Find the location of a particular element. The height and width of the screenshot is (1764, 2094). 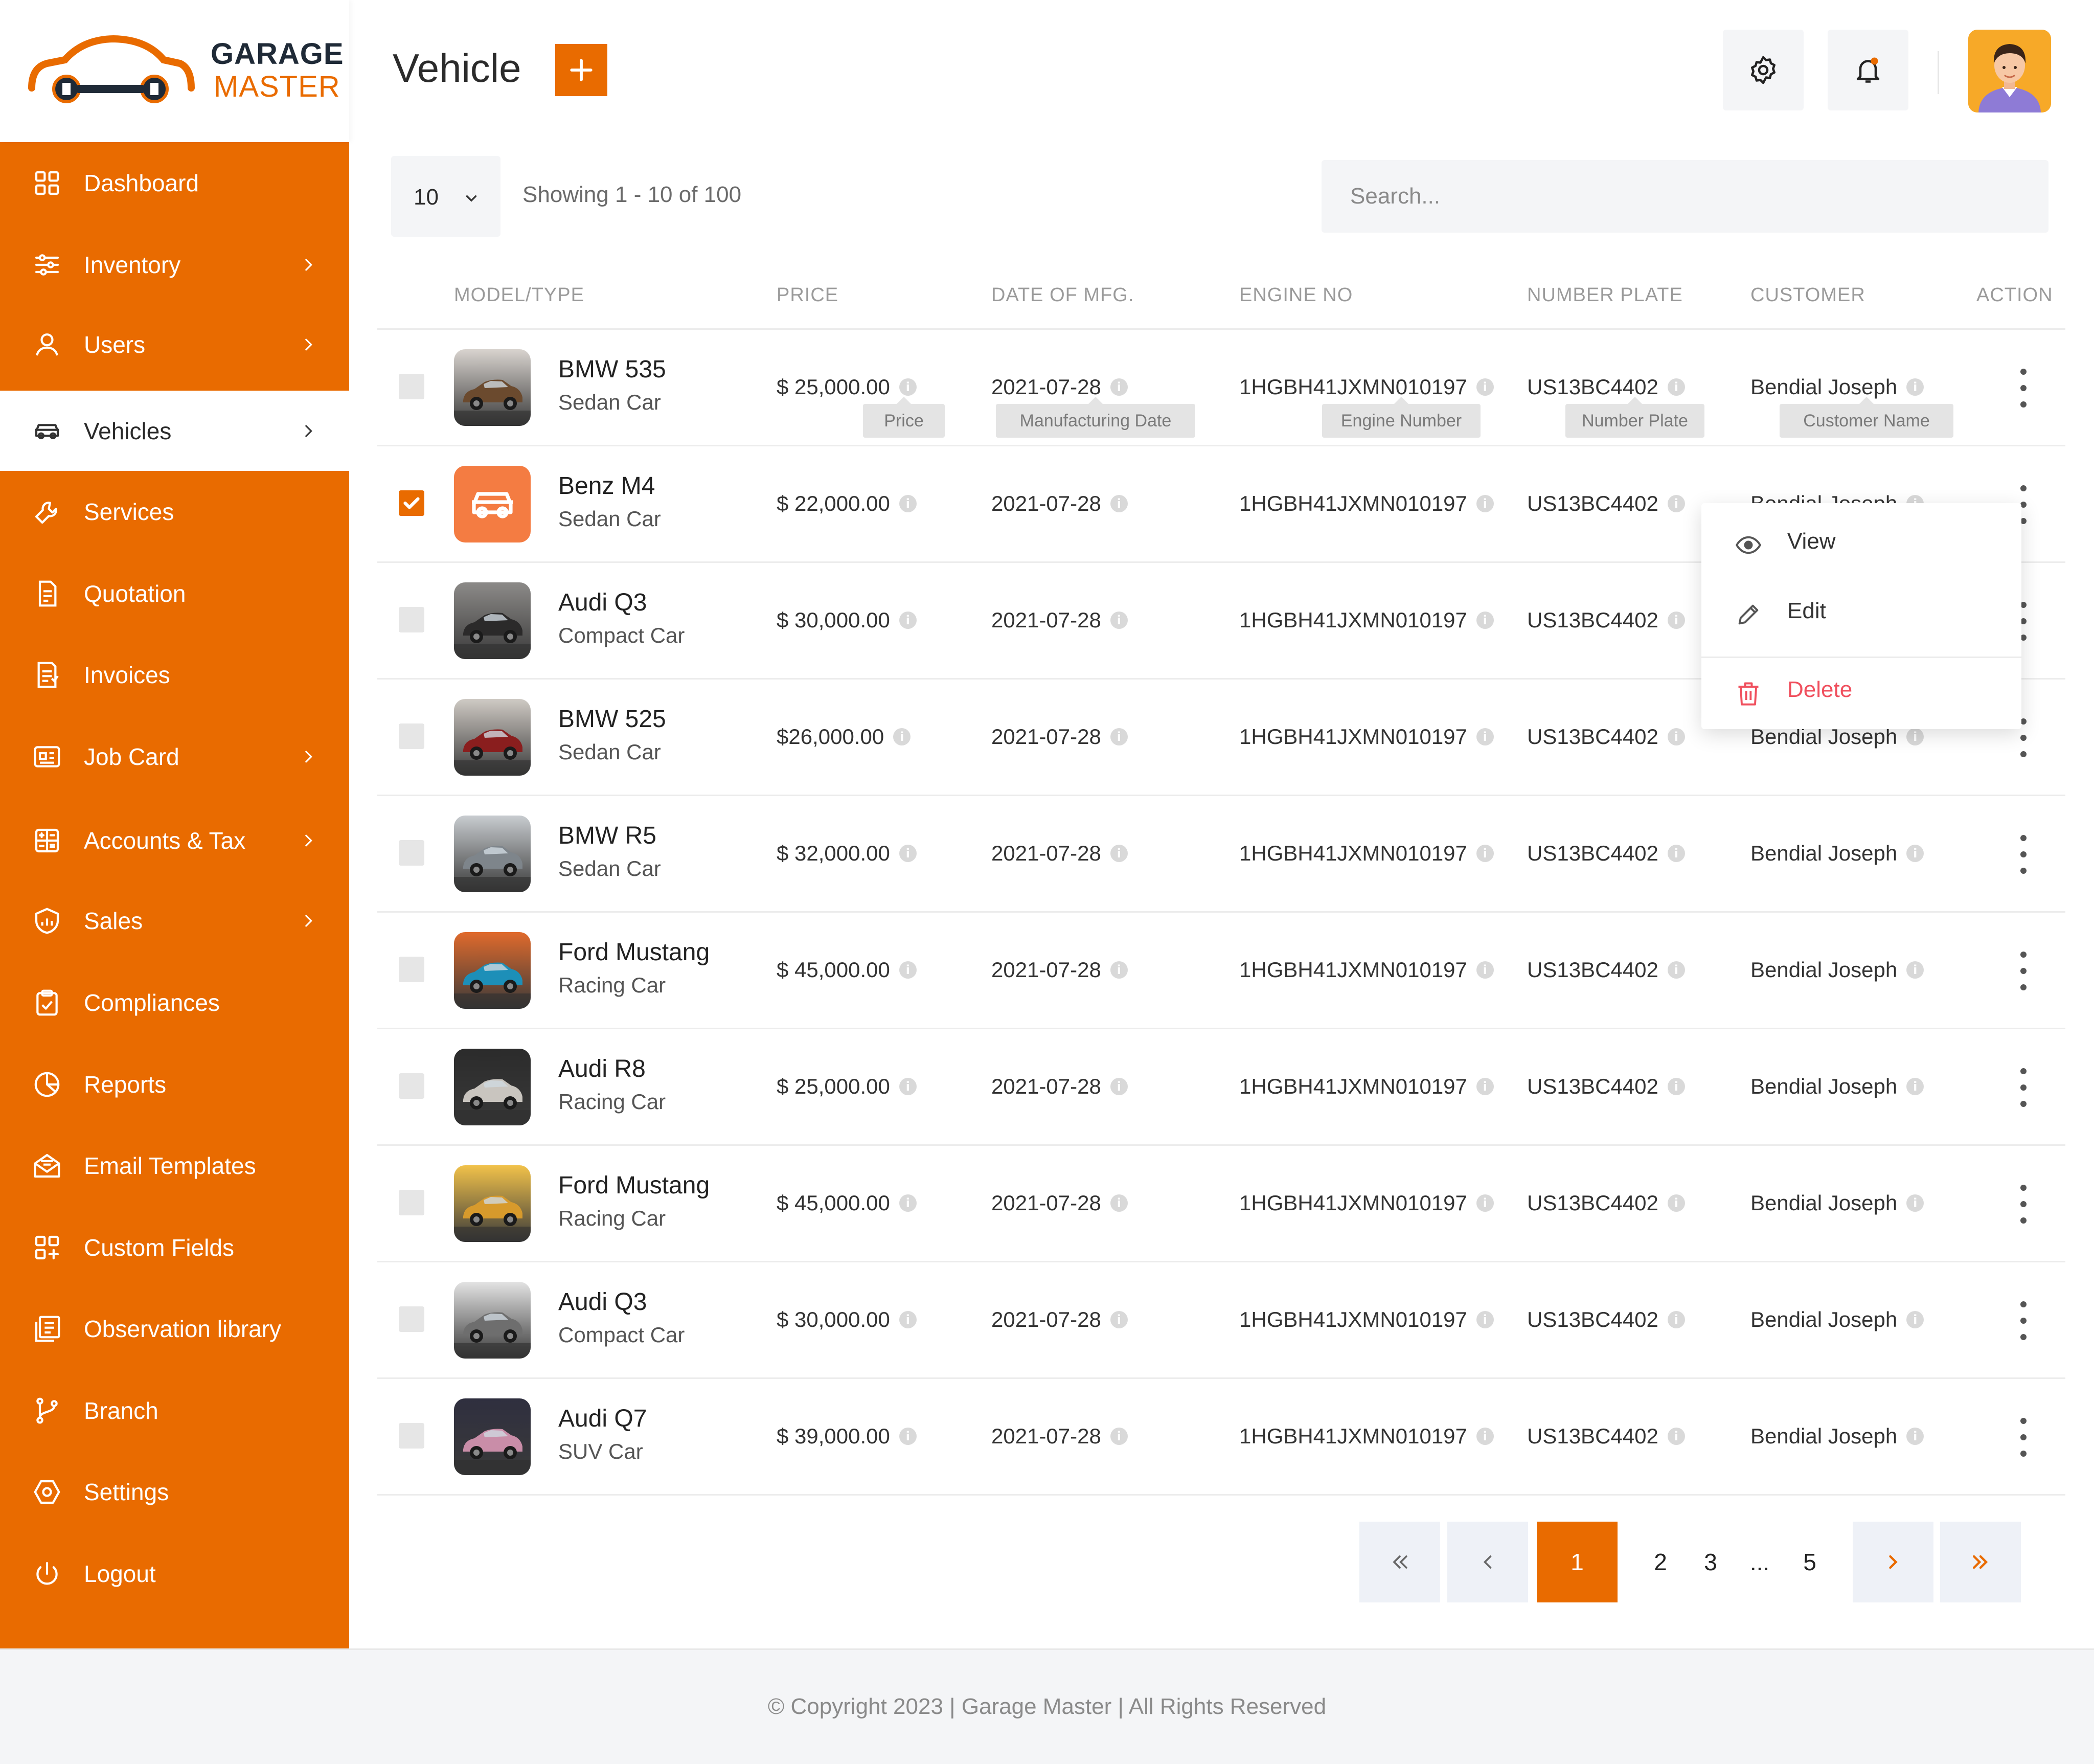

sidebar-item-services: Services is located at coordinates (174, 511).